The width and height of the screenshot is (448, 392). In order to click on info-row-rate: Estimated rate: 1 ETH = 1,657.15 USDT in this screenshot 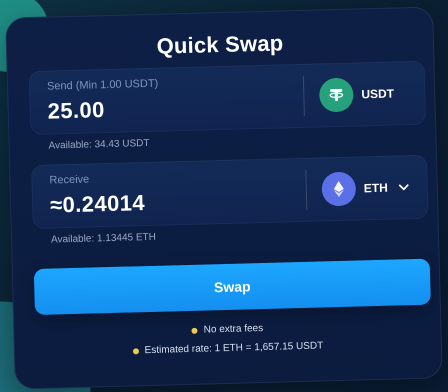, I will do `click(228, 348)`.